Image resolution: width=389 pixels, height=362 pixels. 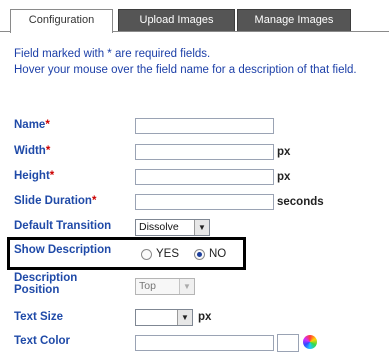 What do you see at coordinates (42, 341) in the screenshot?
I see `text-color-label: Text Color` at bounding box center [42, 341].